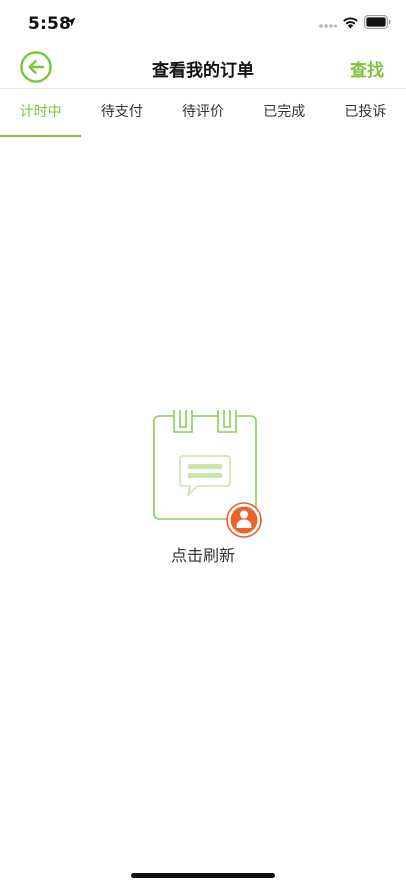  Describe the element at coordinates (203, 554) in the screenshot. I see `refresh-label: 点击刷新` at that location.